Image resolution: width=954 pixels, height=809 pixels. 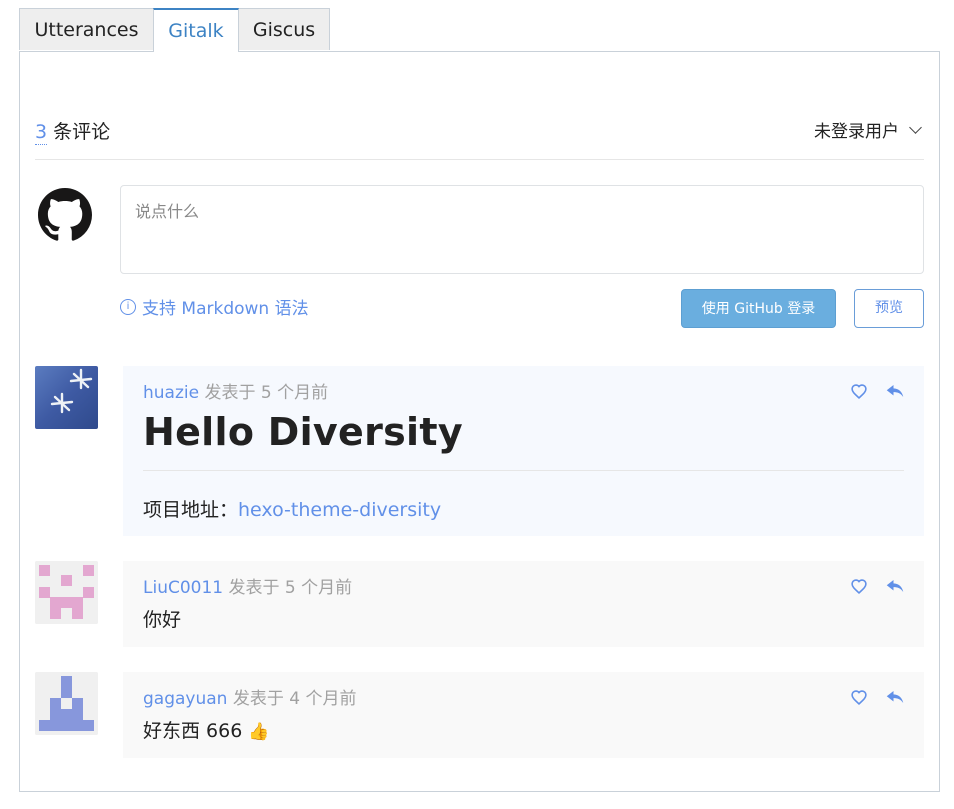 I want to click on comment-meta: huazie 发表于 5 个月前, so click(x=235, y=390).